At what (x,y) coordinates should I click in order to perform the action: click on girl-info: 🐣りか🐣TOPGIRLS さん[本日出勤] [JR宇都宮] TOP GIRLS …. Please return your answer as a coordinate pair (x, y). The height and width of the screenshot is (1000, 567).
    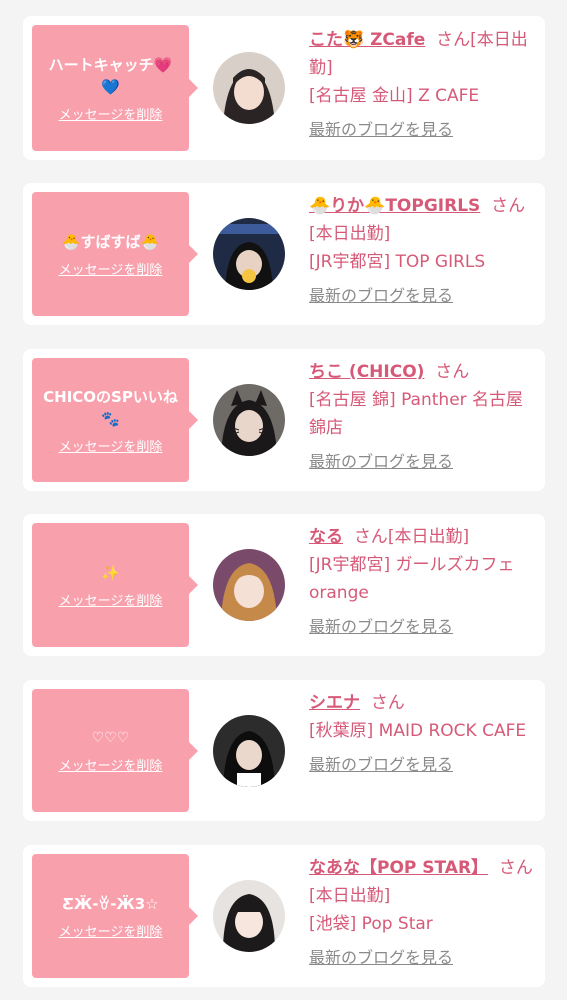
    Looking at the image, I should click on (422, 251).